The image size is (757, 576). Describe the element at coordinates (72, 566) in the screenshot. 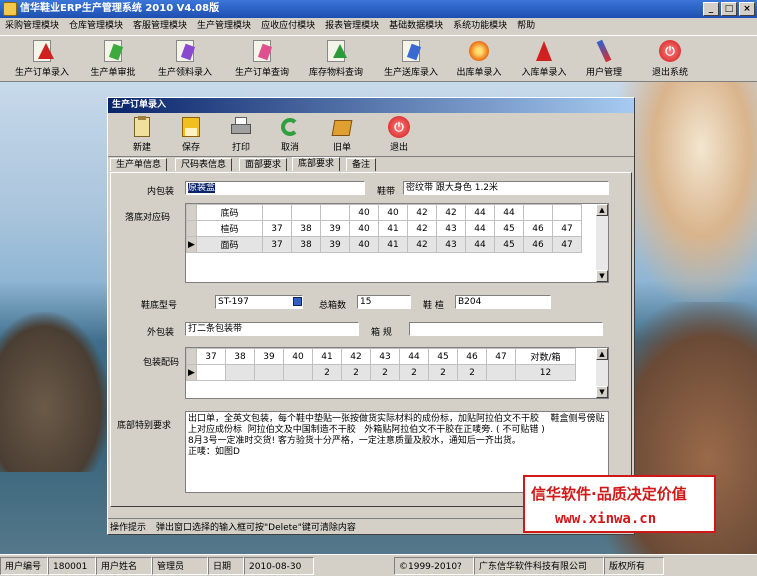

I see `user-no-value: 180001` at that location.